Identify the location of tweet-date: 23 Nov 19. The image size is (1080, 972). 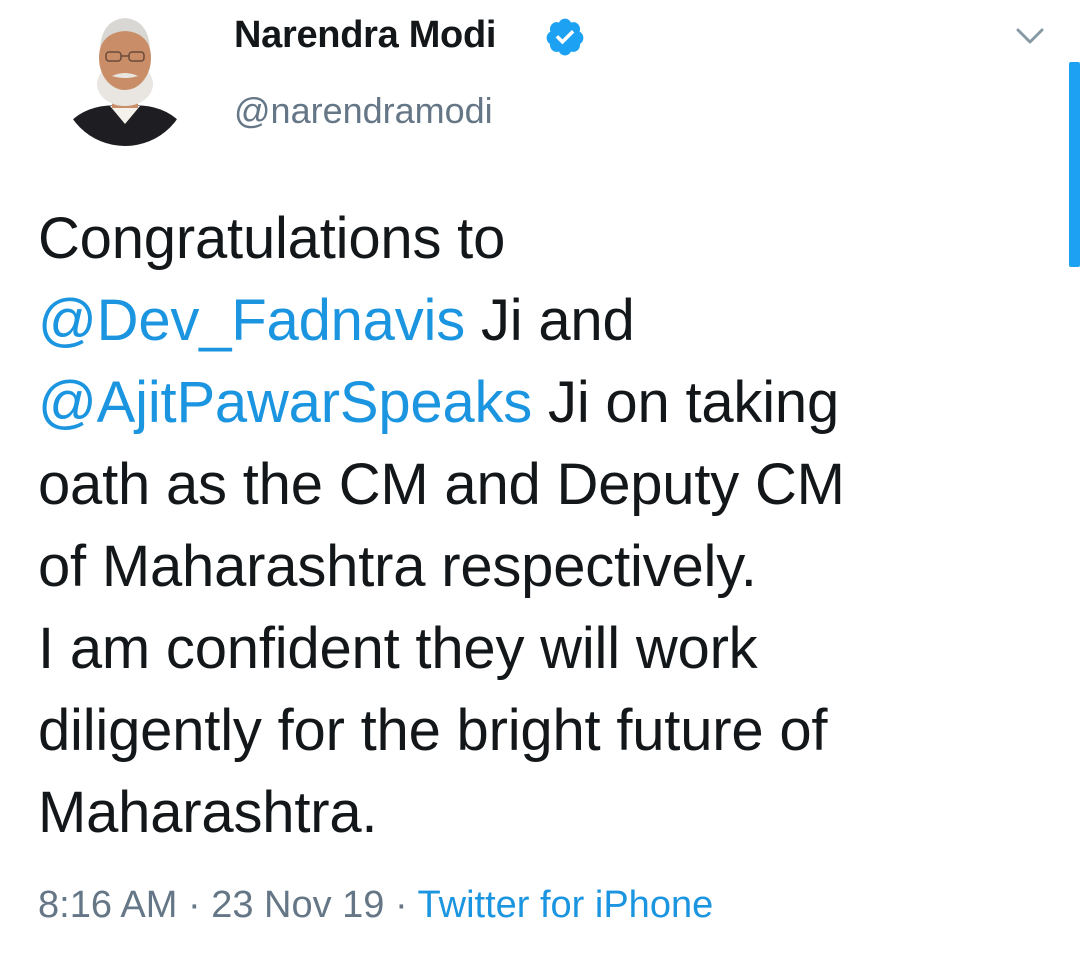
(297, 905).